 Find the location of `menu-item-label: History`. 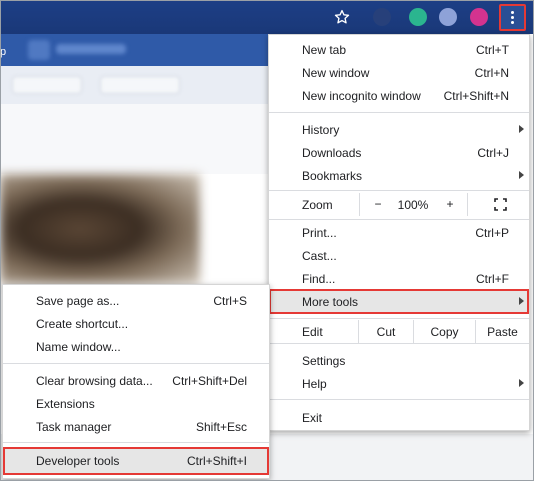

menu-item-label: History is located at coordinates (321, 129).